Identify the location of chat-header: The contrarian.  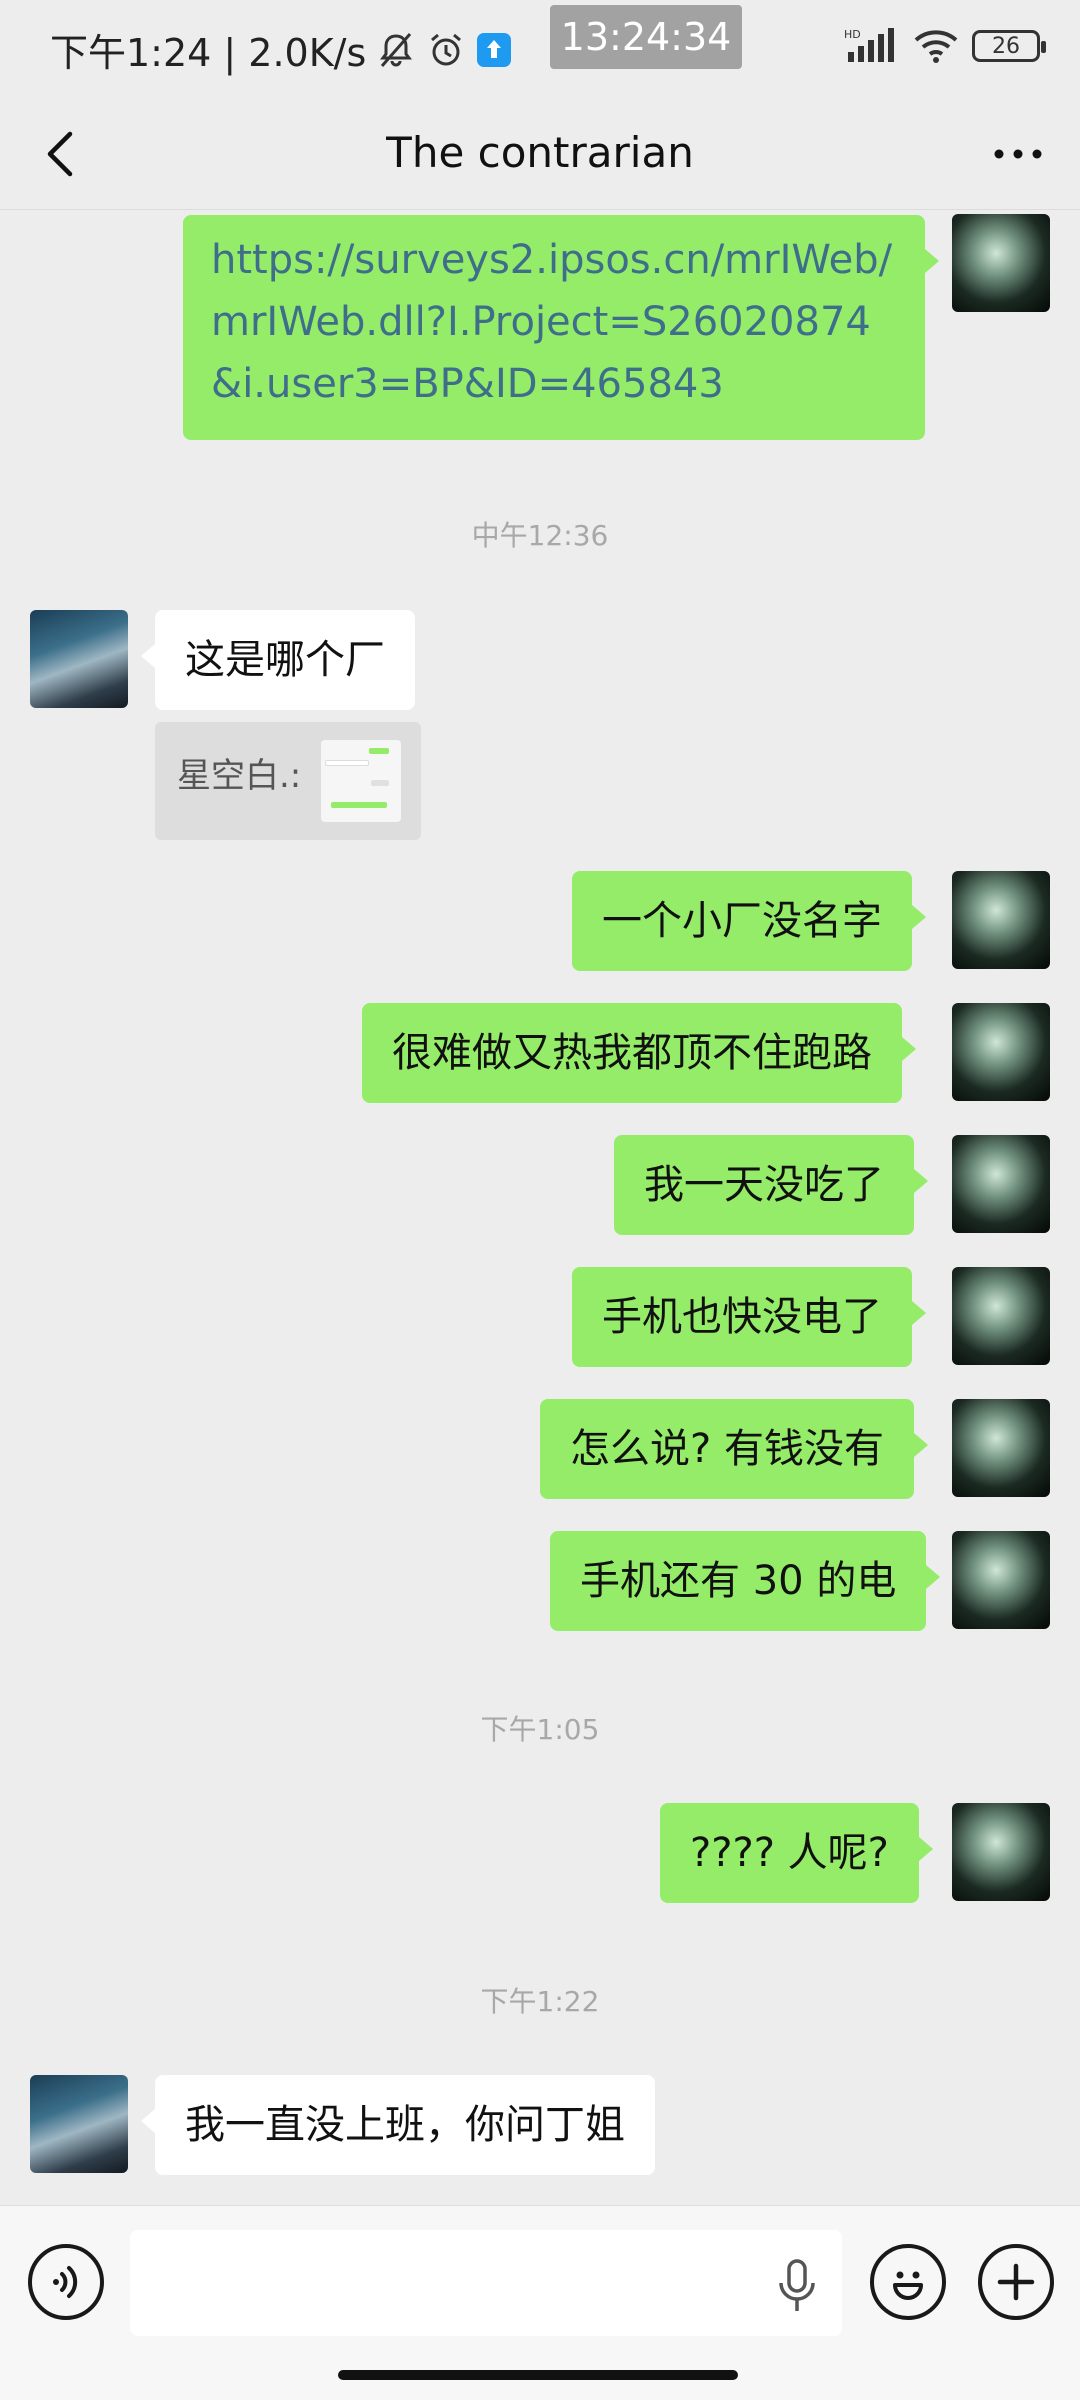
(540, 155).